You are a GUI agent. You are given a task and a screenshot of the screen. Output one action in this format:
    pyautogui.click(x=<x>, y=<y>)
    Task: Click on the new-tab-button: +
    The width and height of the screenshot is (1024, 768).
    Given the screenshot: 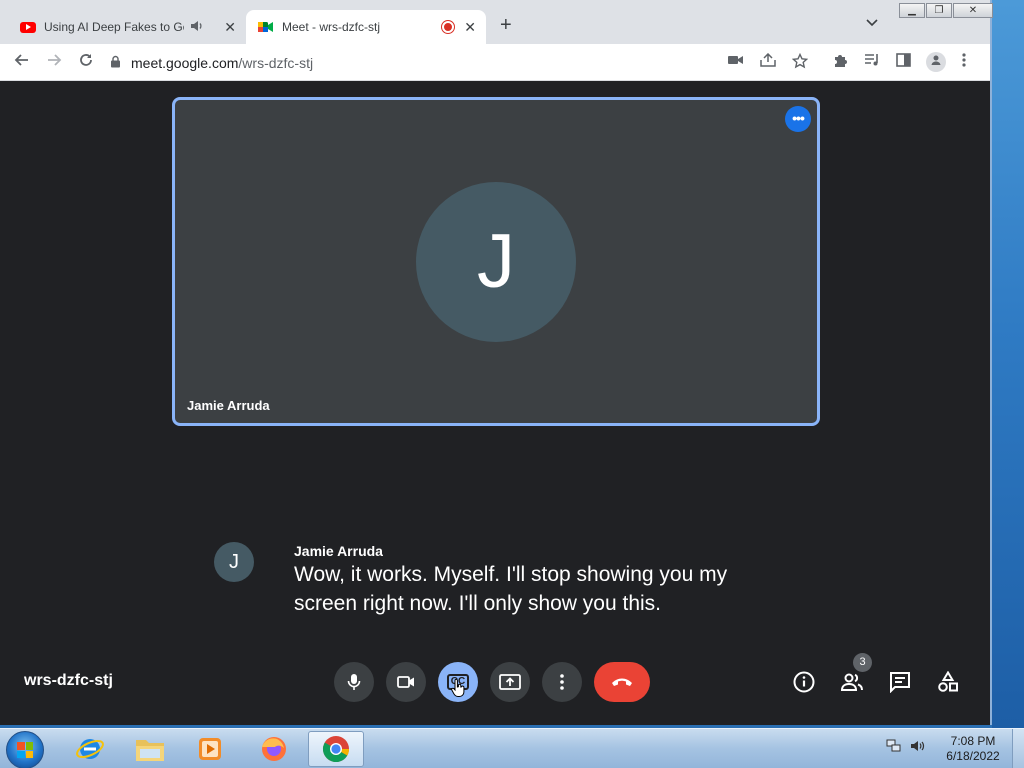 What is the action you would take?
    pyautogui.click(x=506, y=25)
    